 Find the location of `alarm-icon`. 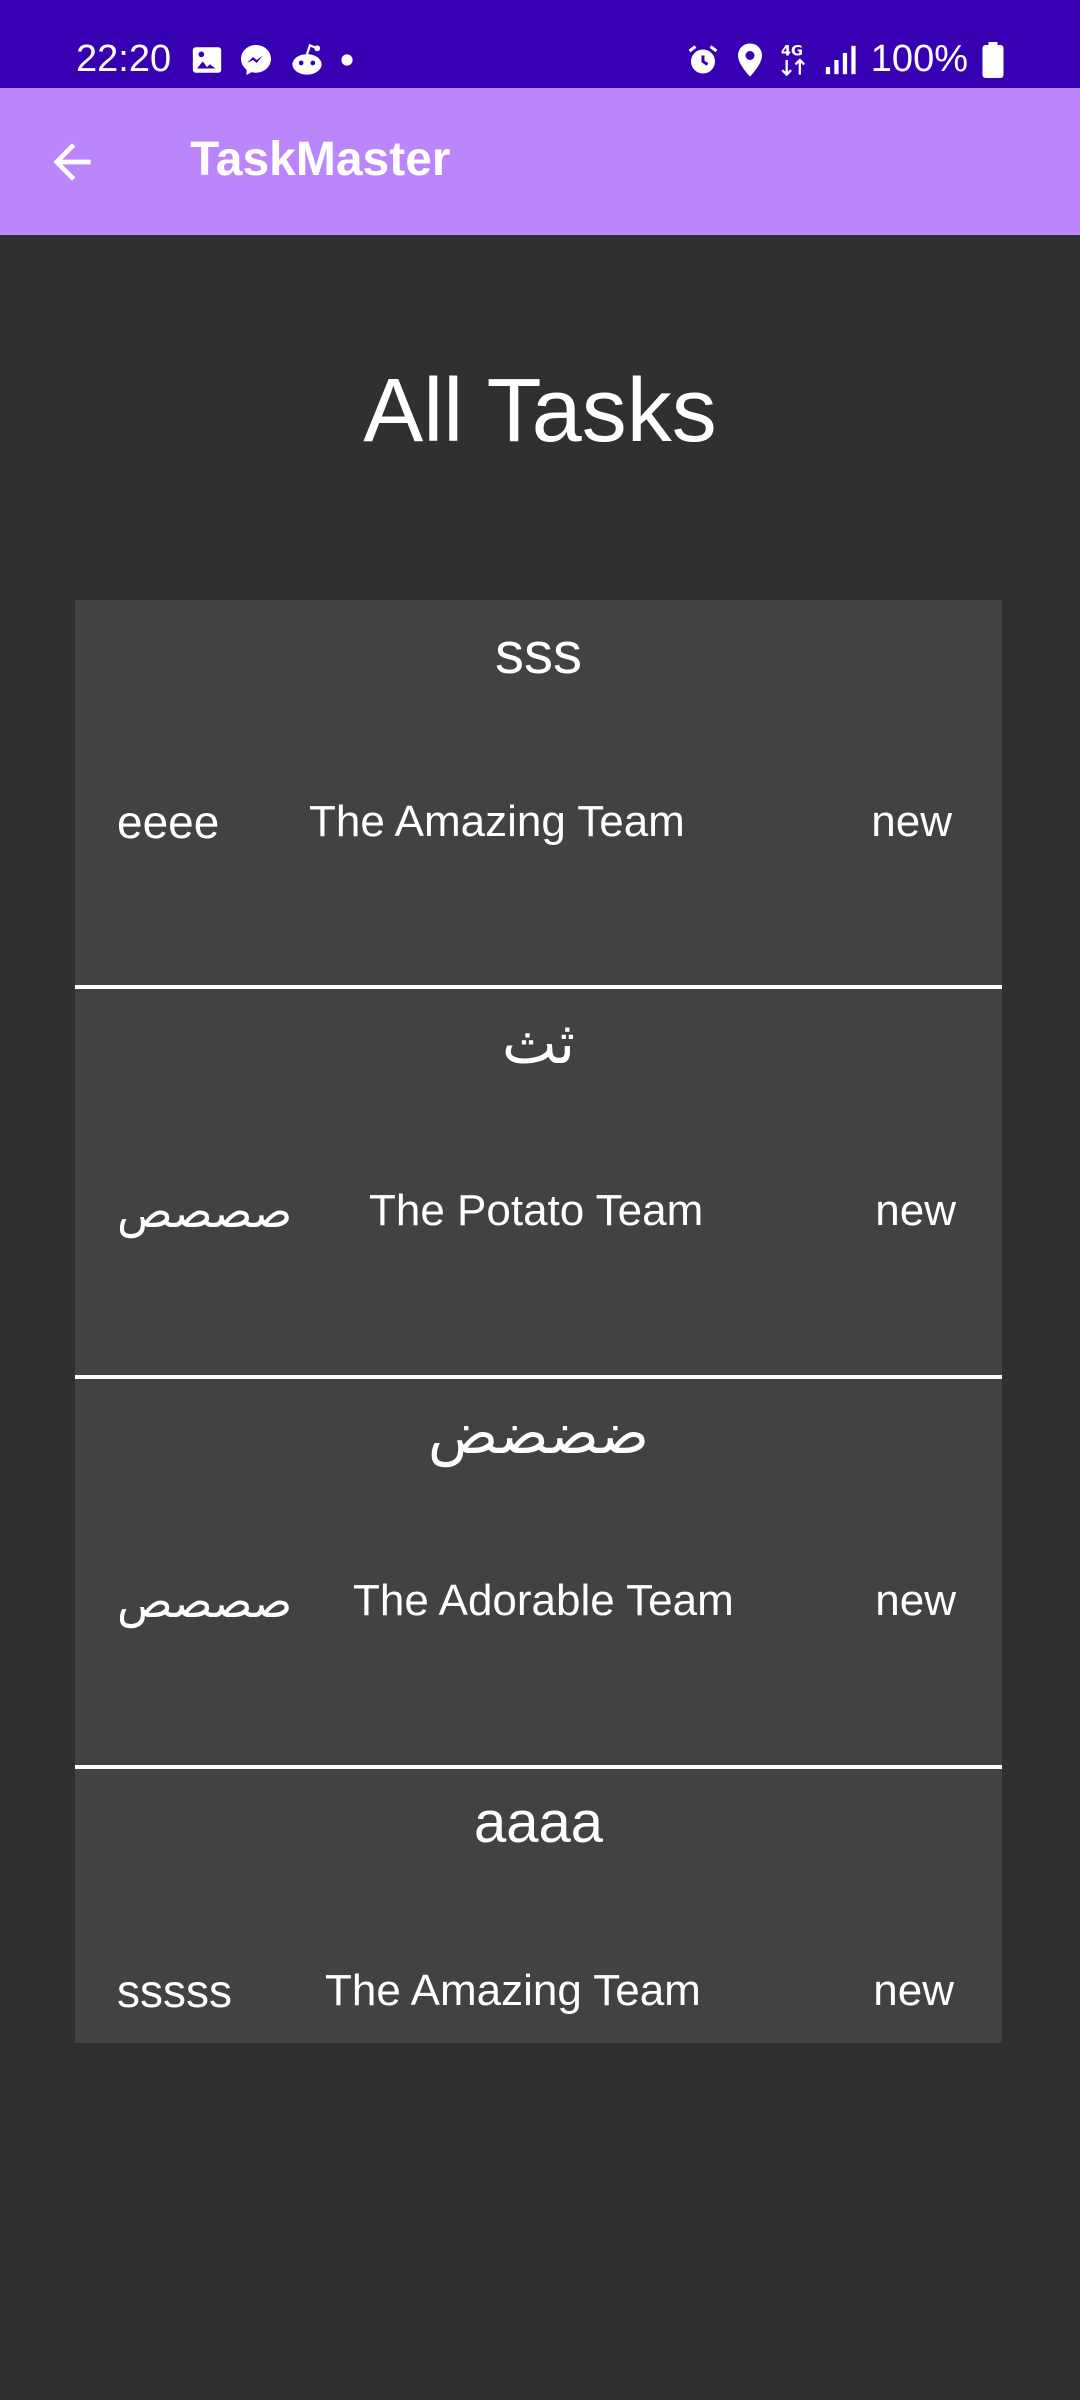

alarm-icon is located at coordinates (703, 60).